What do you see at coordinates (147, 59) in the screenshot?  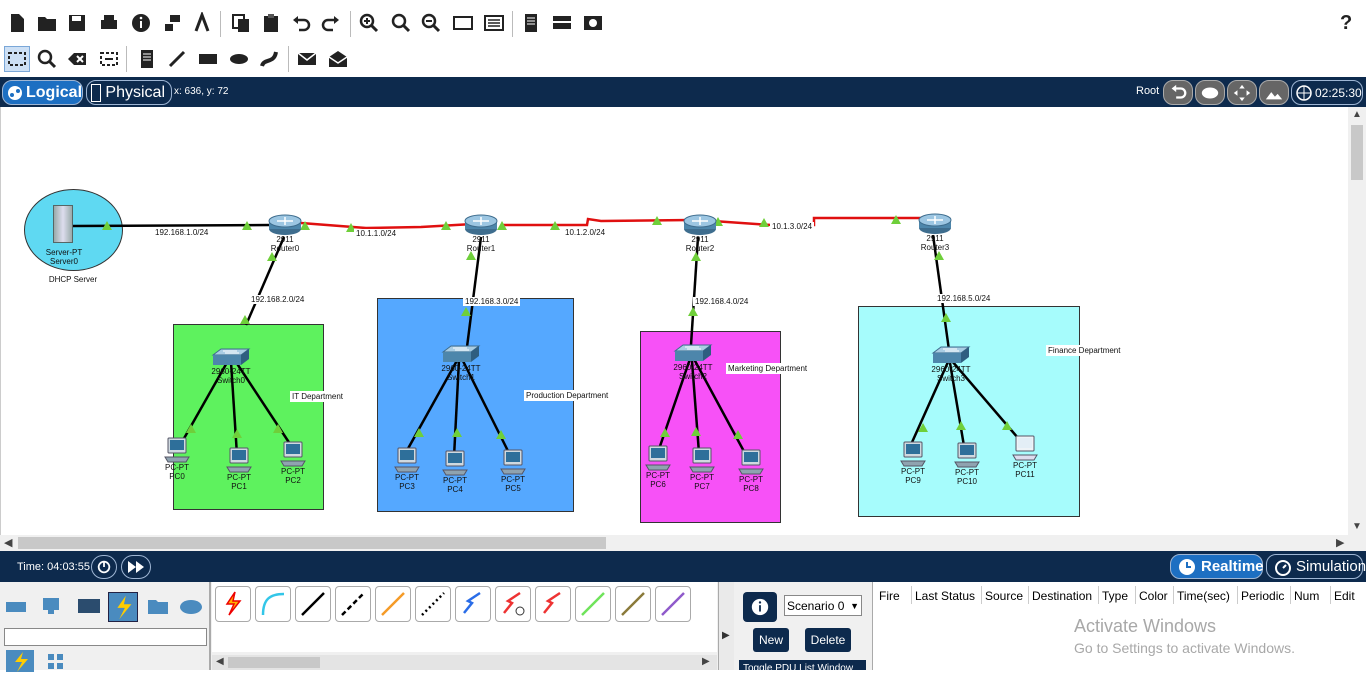 I see `place-note-icon` at bounding box center [147, 59].